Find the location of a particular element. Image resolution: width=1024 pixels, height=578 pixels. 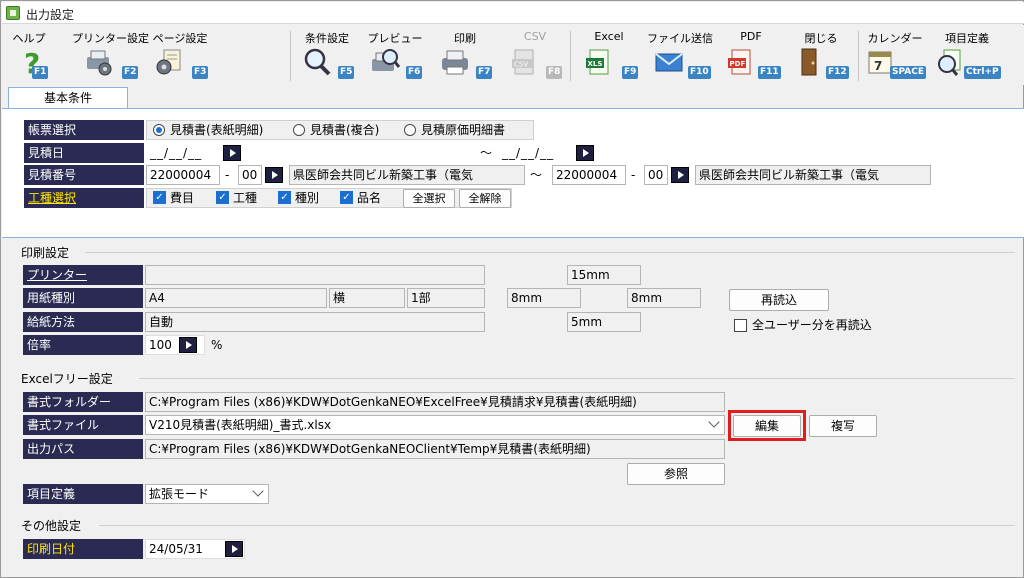

file-send-button: ファイル送信 F10 is located at coordinates (680, 55).